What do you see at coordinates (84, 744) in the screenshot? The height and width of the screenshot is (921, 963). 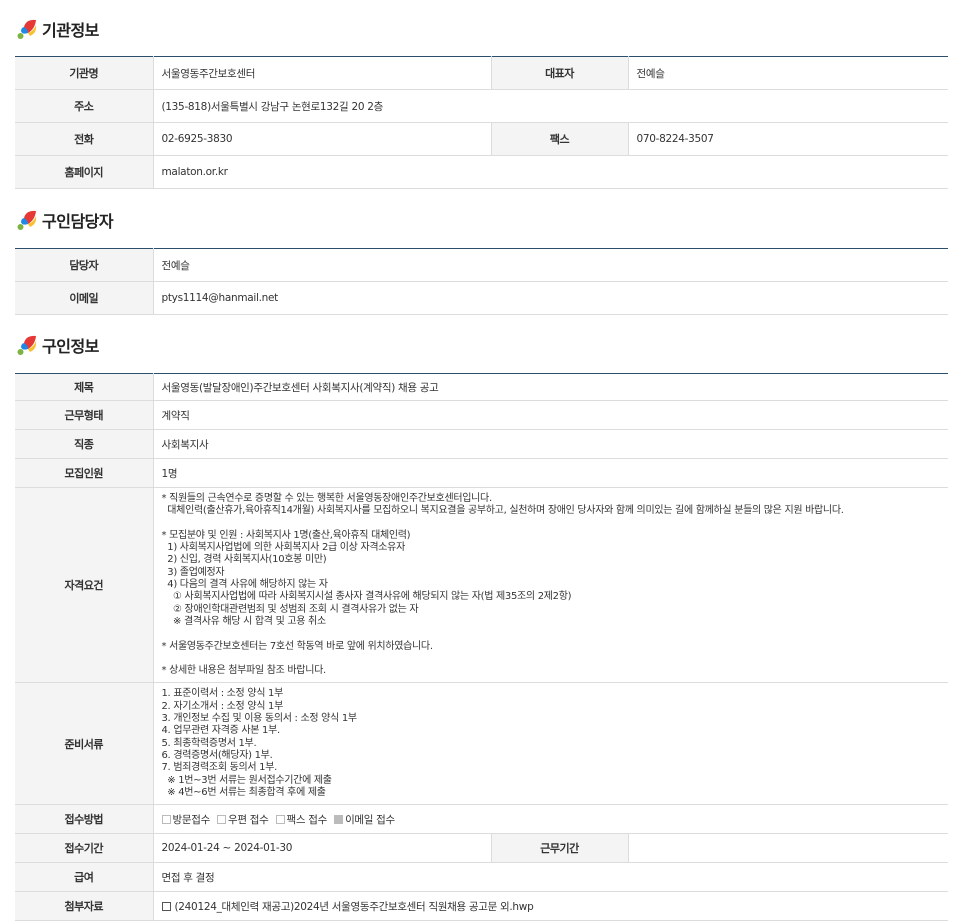 I see `documents-label: 준비서류` at bounding box center [84, 744].